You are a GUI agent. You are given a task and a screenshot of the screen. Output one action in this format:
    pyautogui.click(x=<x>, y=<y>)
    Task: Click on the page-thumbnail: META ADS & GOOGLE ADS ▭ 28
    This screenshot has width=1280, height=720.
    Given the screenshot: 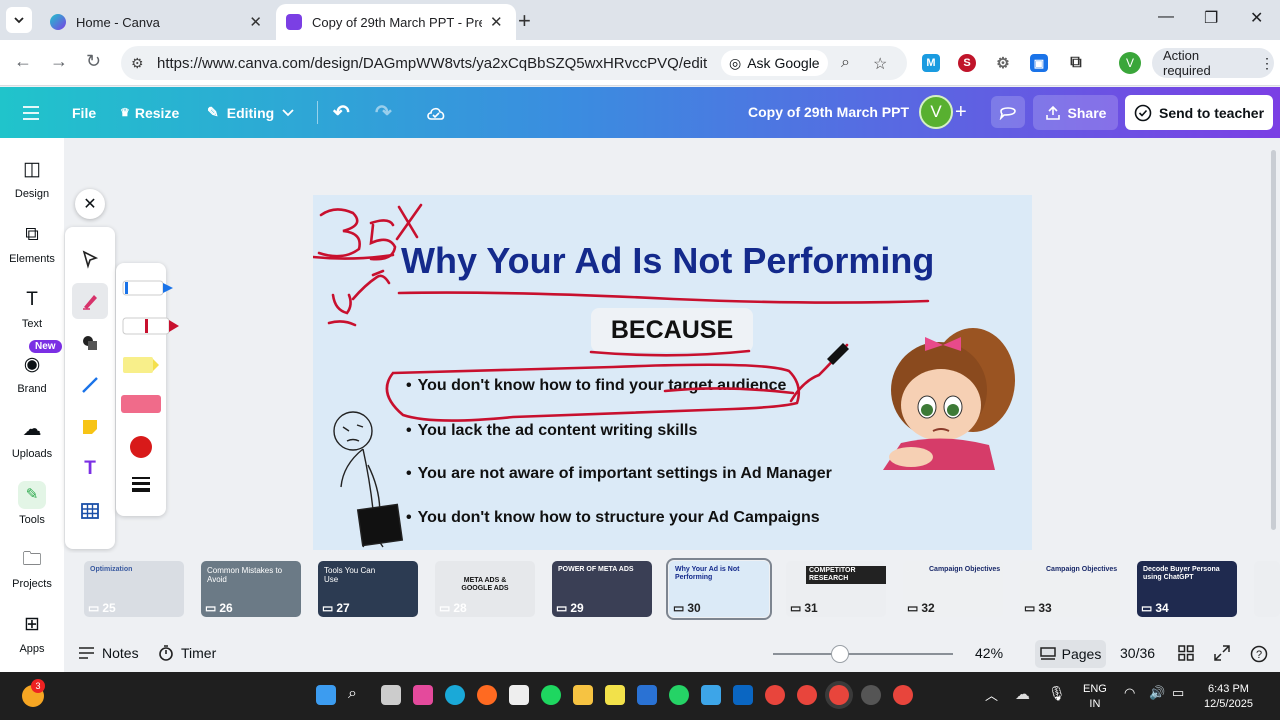 What is the action you would take?
    pyautogui.click(x=485, y=589)
    